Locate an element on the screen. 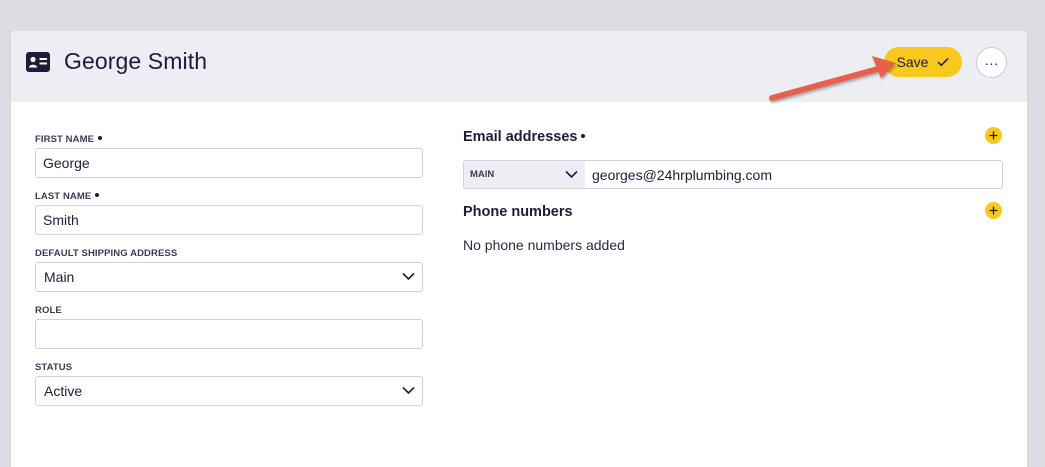  email-address-value: georges@24hrplumbing.com is located at coordinates (682, 174).